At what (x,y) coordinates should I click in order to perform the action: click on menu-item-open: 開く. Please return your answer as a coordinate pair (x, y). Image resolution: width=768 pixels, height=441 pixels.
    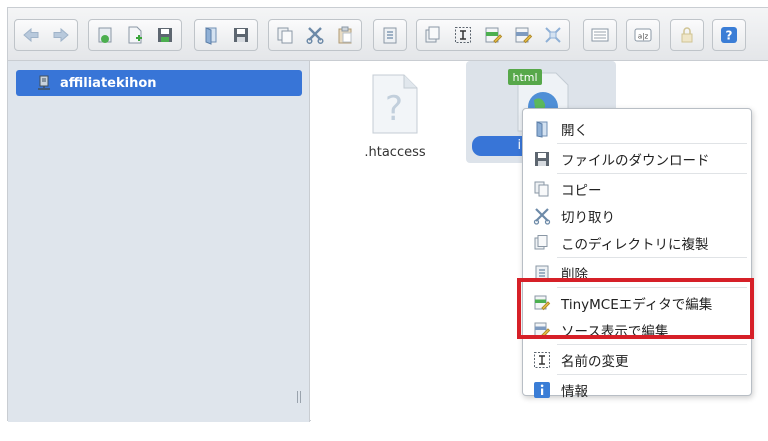
    Looking at the image, I should click on (637, 128).